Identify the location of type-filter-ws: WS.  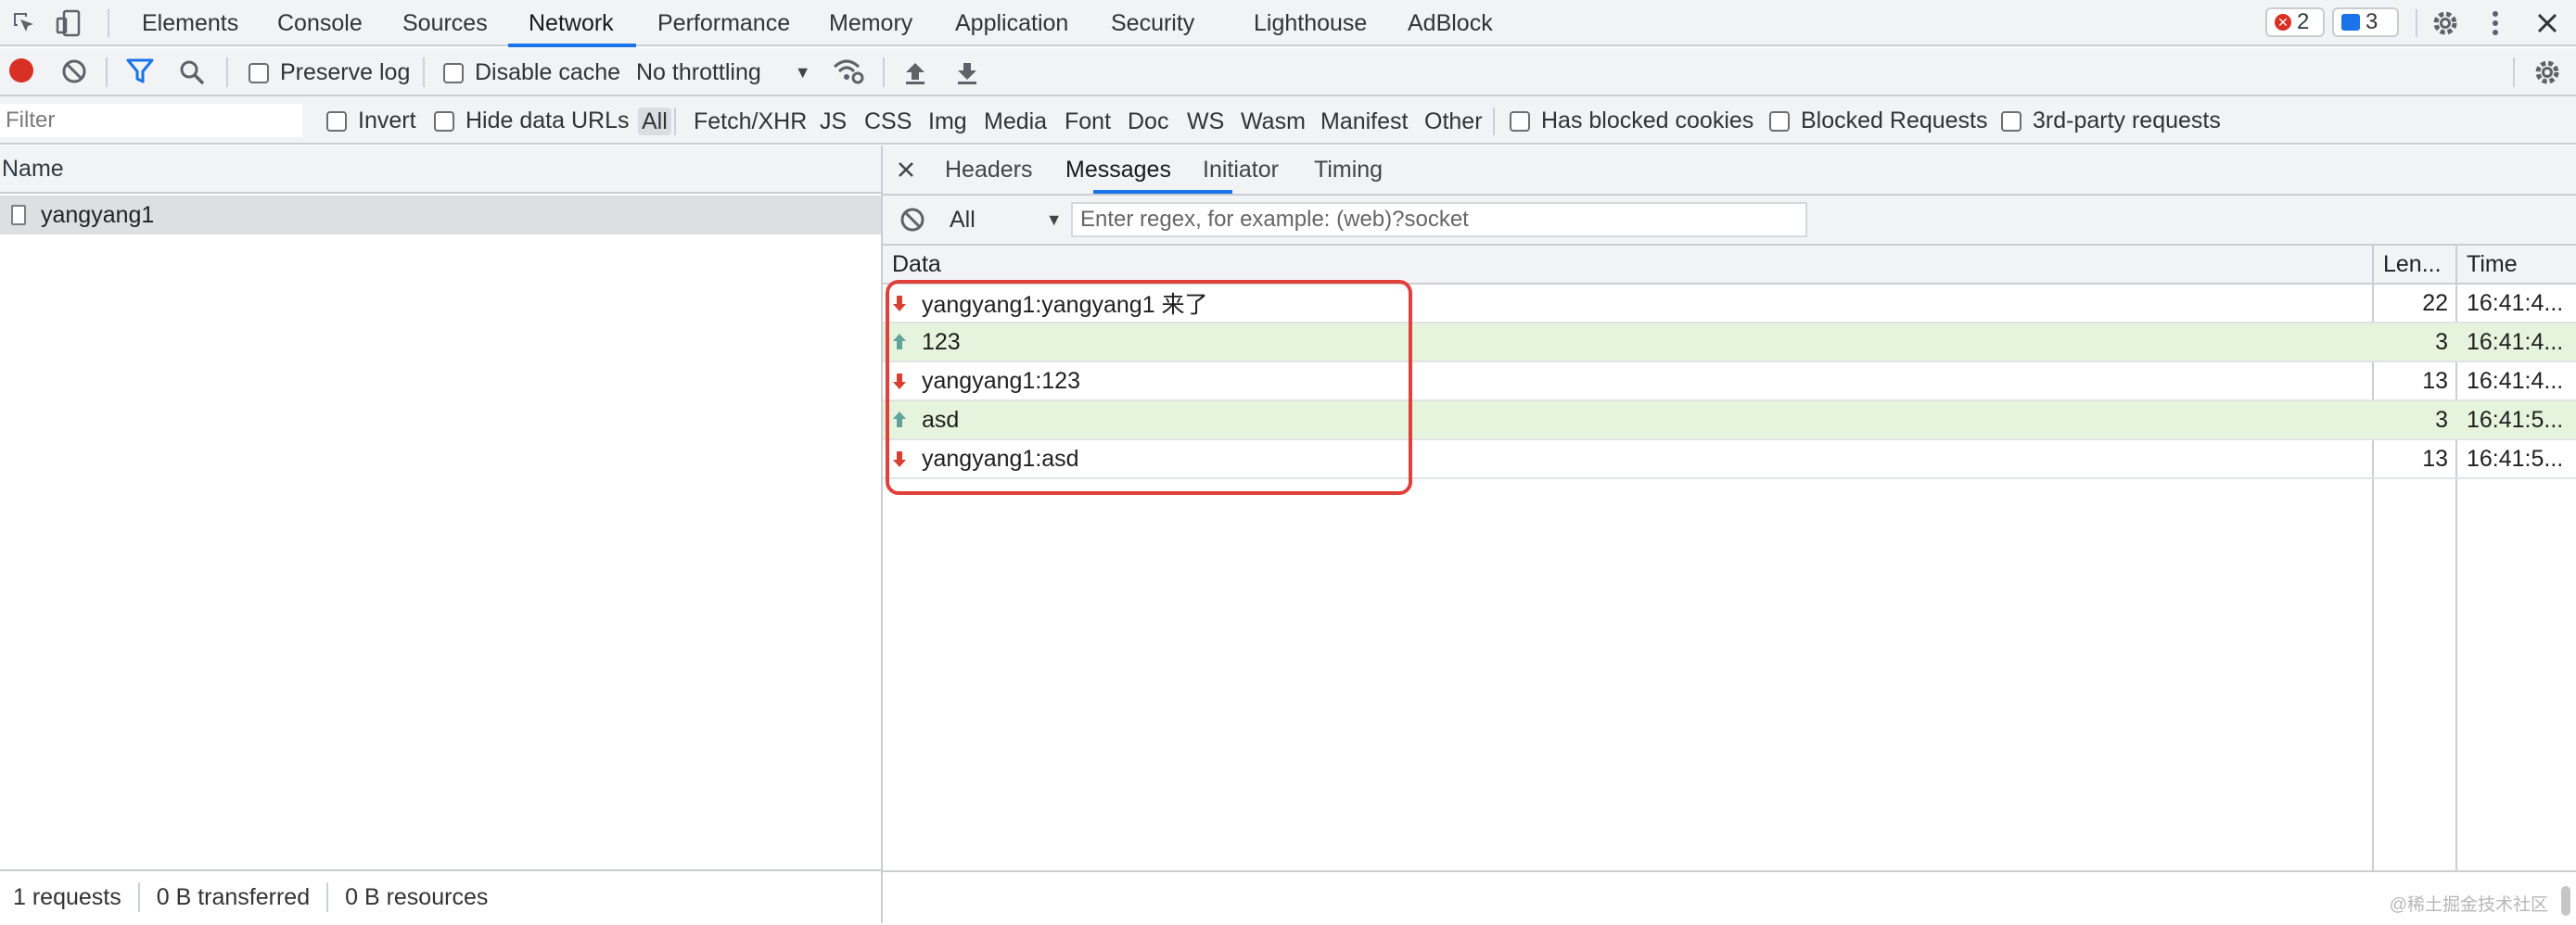
(1205, 122).